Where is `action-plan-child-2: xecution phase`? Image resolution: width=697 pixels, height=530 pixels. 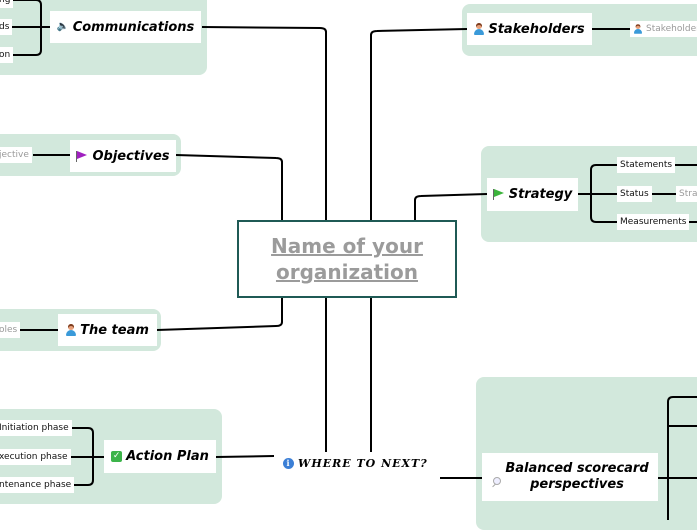 action-plan-child-2: xecution phase is located at coordinates (35, 457).